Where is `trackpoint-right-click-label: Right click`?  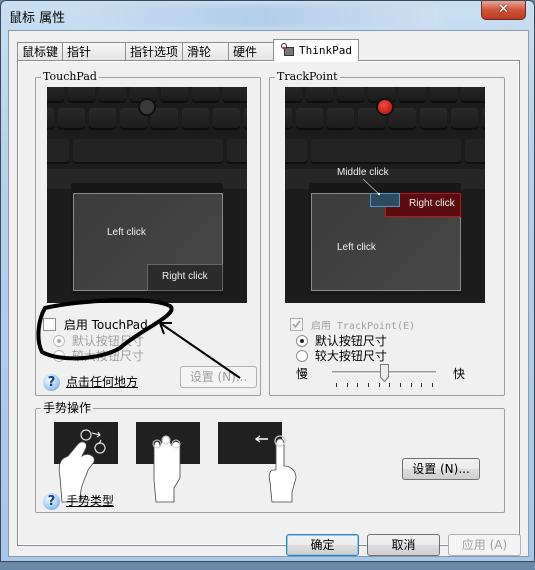
trackpoint-right-click-label: Right click is located at coordinates (432, 203).